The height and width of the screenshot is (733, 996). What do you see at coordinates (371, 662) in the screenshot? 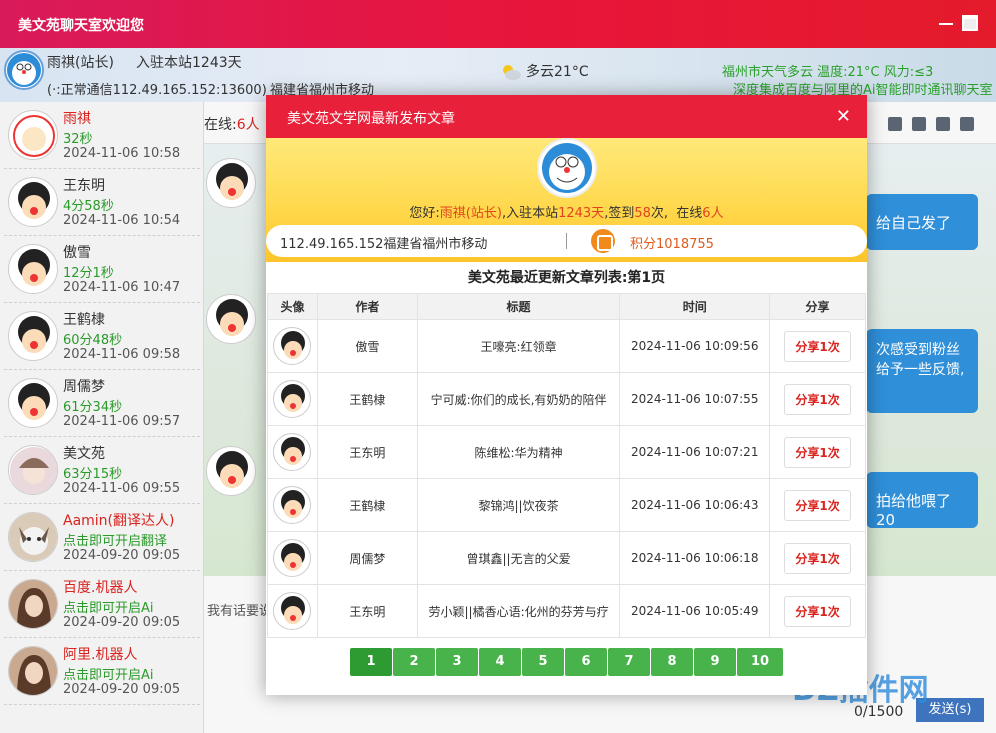
I see `page-button-1: 1` at bounding box center [371, 662].